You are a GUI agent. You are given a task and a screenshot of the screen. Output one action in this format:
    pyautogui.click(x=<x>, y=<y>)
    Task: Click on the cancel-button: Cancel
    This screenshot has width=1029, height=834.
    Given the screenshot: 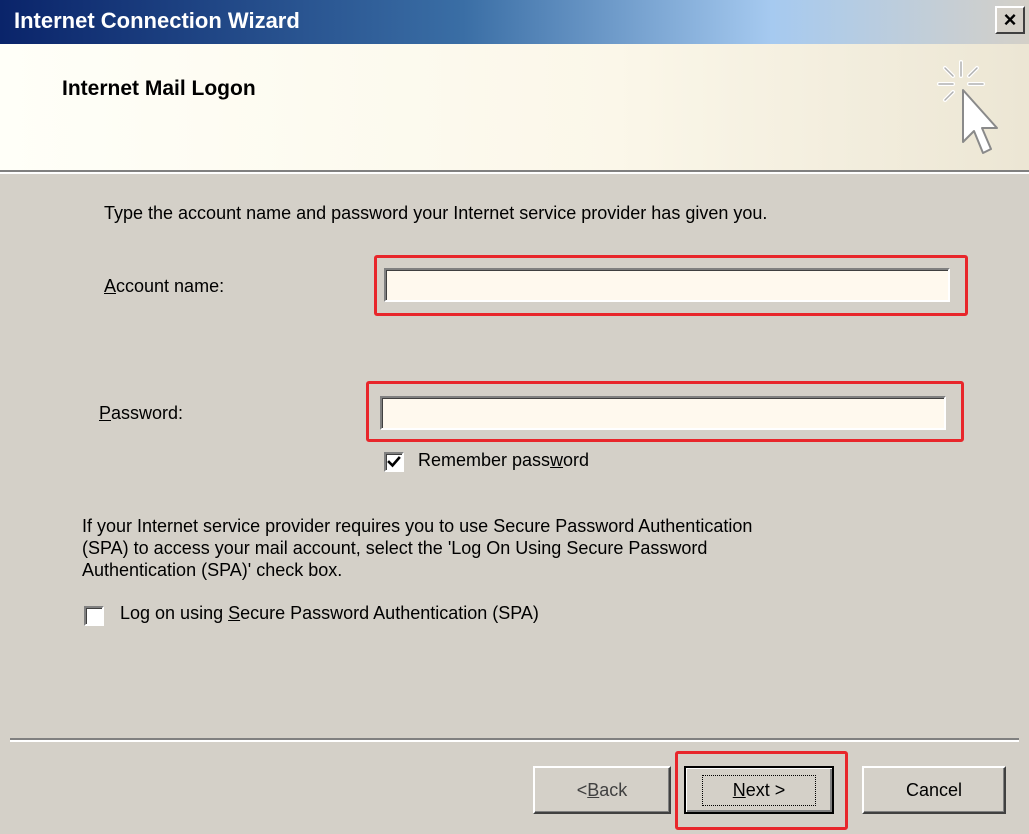 What is the action you would take?
    pyautogui.click(x=934, y=790)
    